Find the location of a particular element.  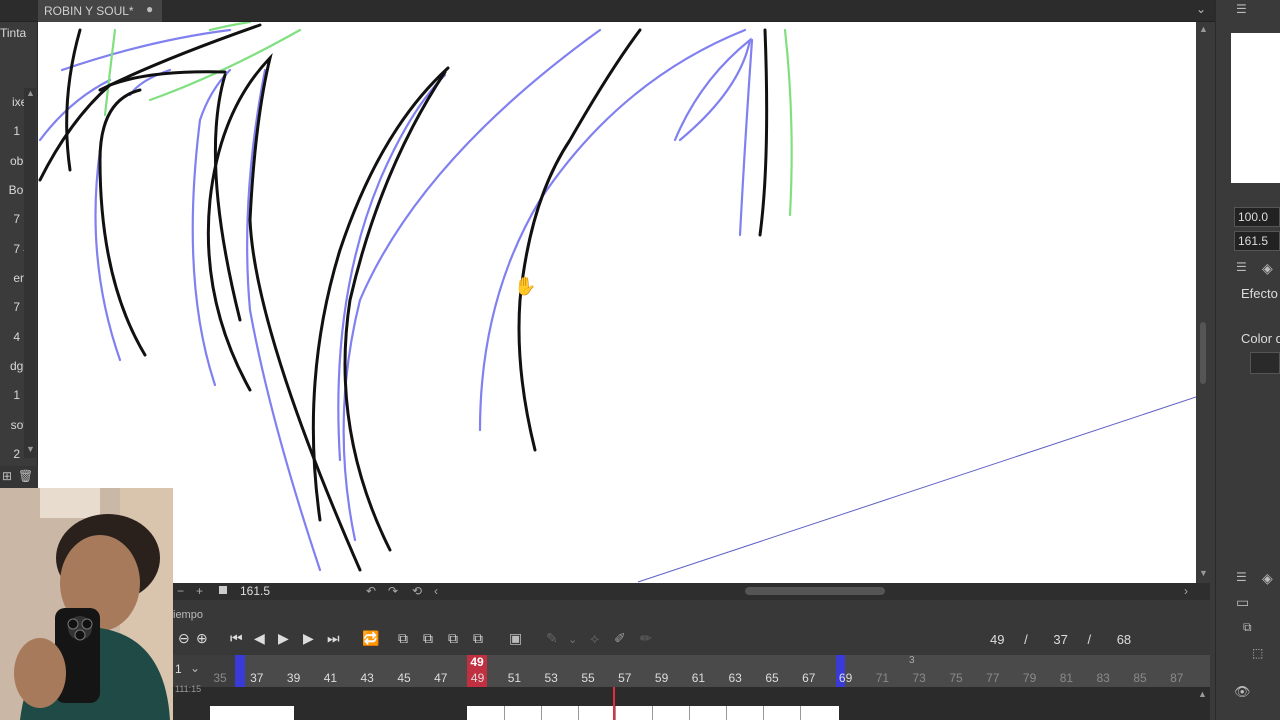

copy-icon: ⧉ is located at coordinates (1247, 627).